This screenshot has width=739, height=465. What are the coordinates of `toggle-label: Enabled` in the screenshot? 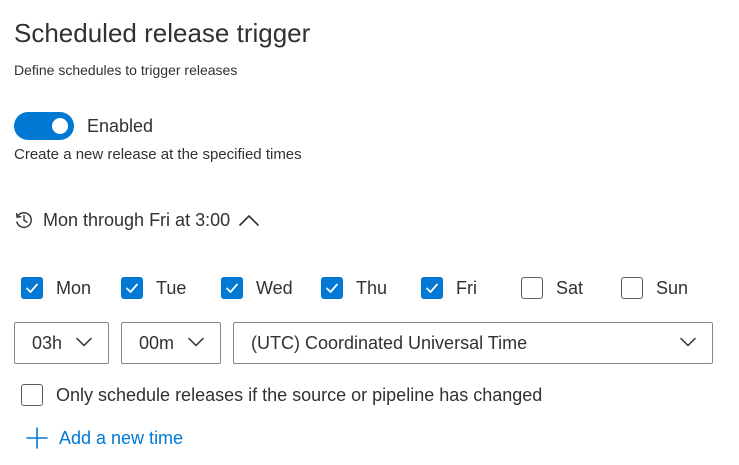 It's located at (120, 126).